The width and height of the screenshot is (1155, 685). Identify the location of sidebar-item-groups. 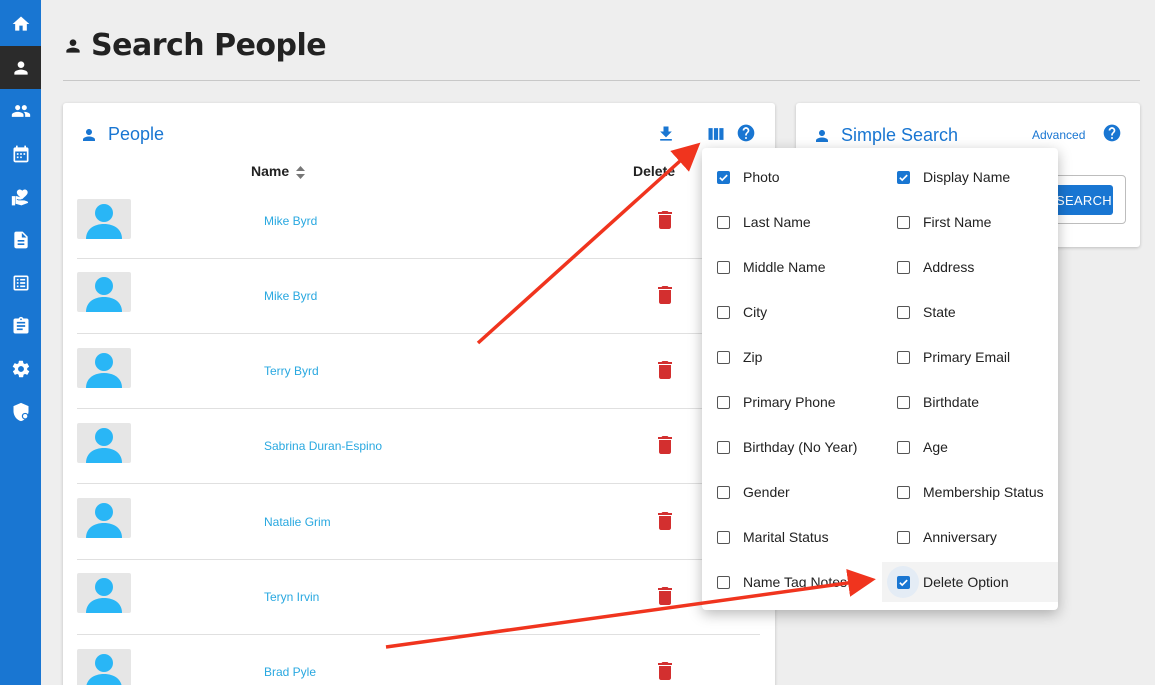
(20, 110).